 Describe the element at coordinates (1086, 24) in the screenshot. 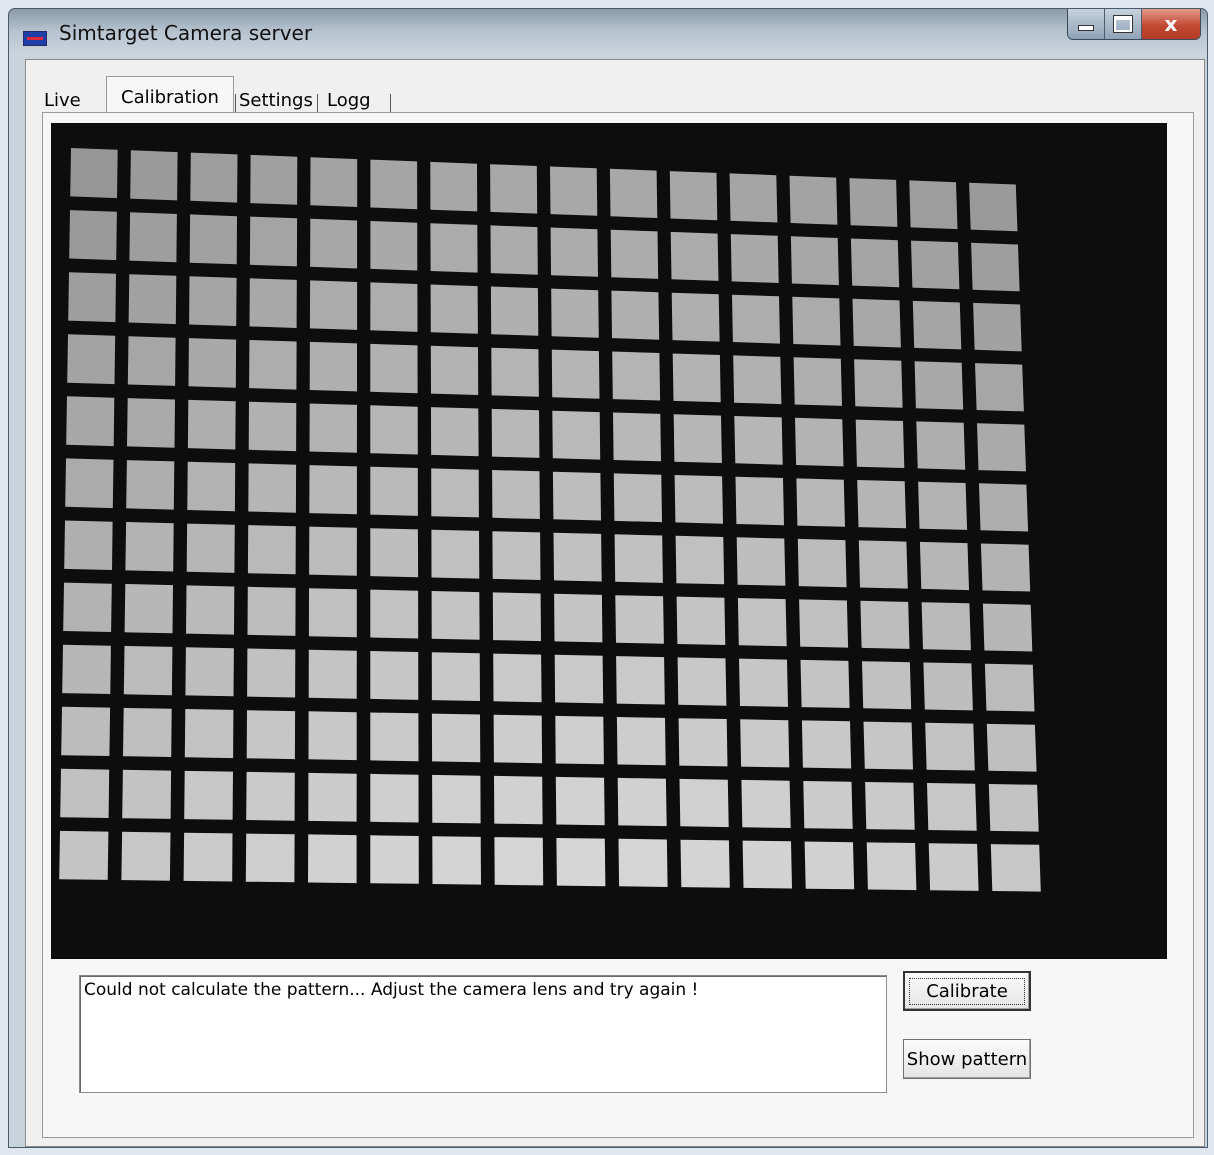

I see `minimize-button` at that location.